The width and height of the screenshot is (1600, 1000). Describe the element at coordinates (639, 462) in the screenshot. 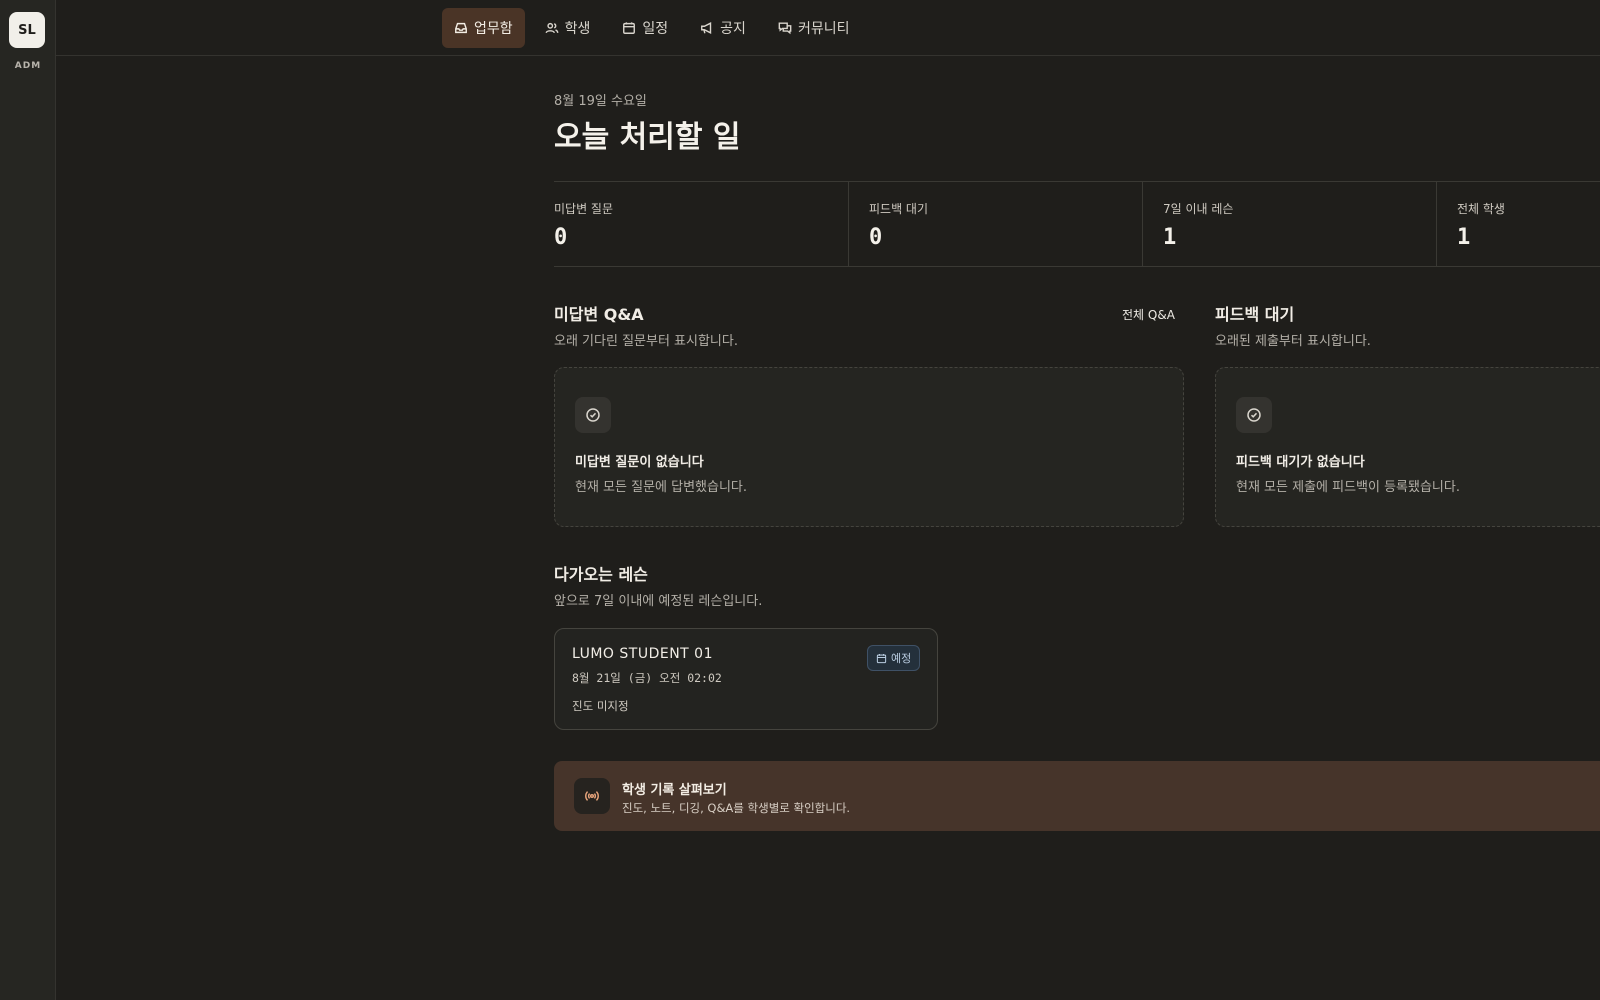

I see `qa-empty-title: 미답변 질문이 없습니다` at that location.